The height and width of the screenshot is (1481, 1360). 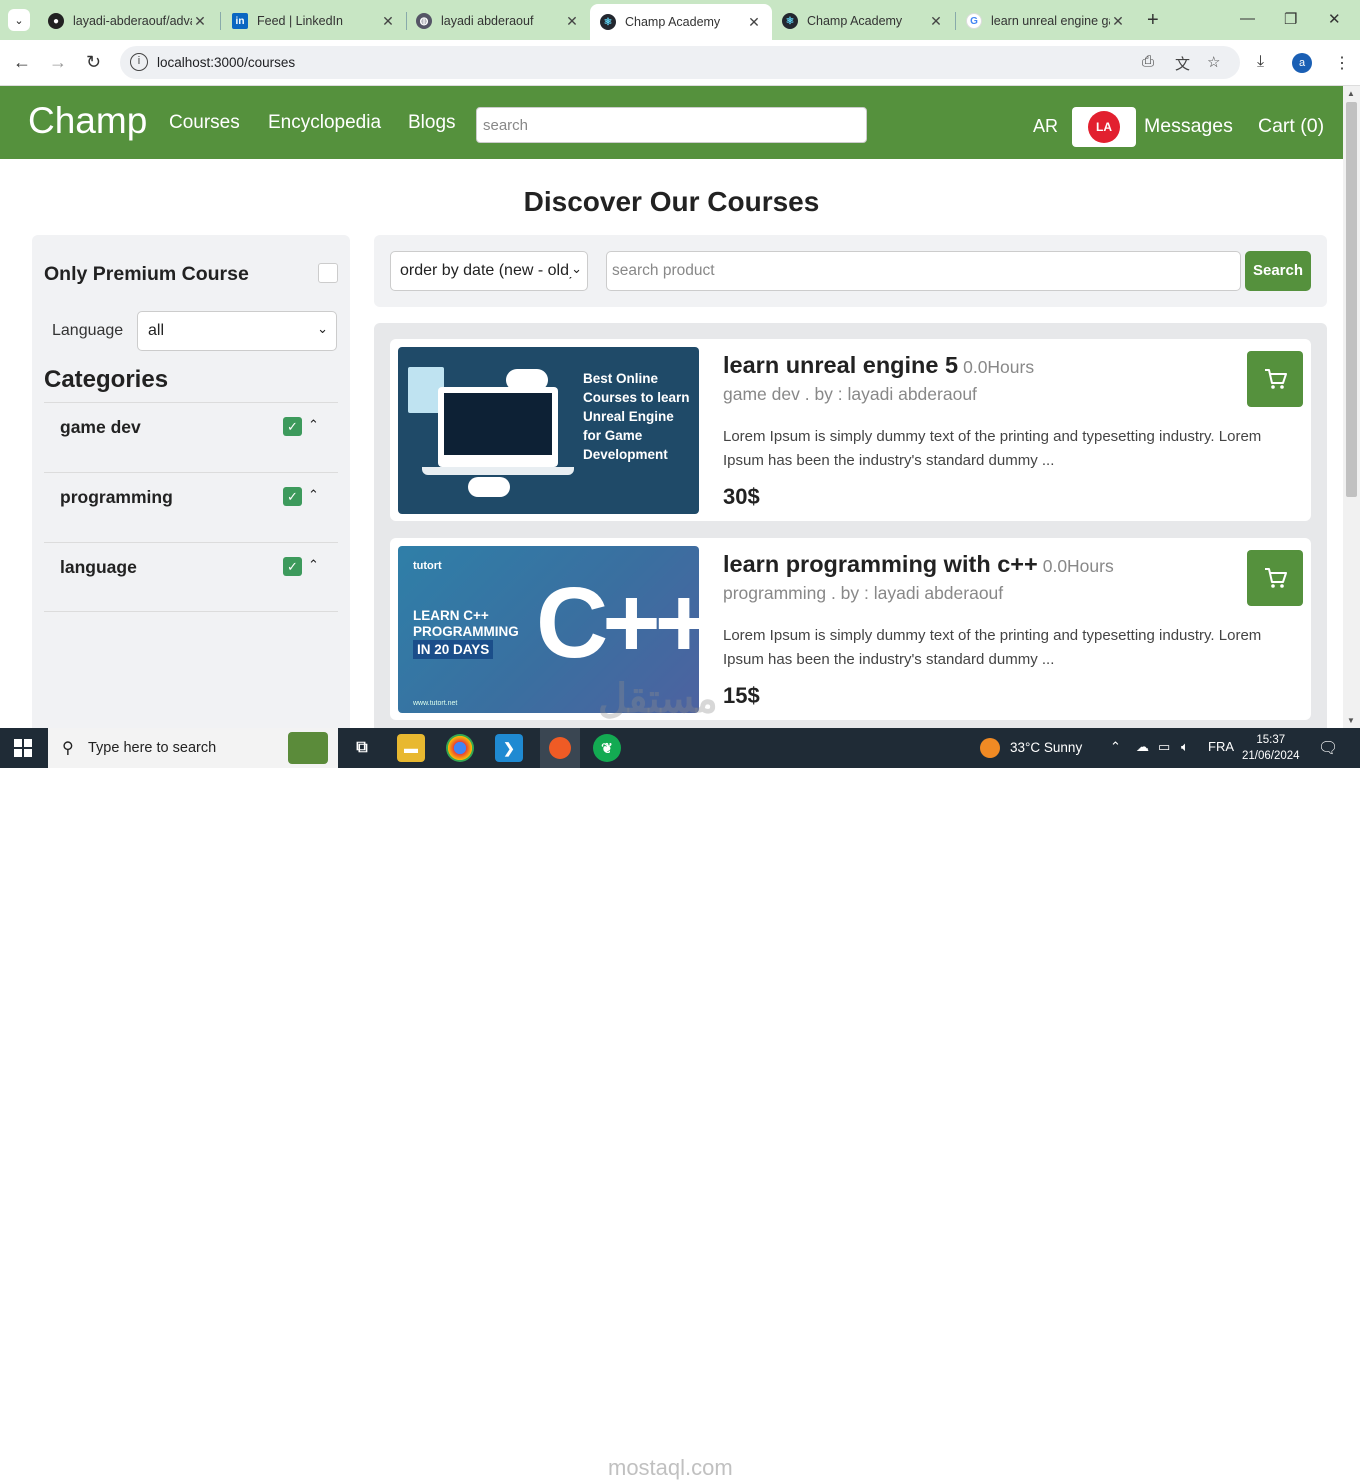 I want to click on course-title-text: learn programming with c++, so click(x=880, y=564).